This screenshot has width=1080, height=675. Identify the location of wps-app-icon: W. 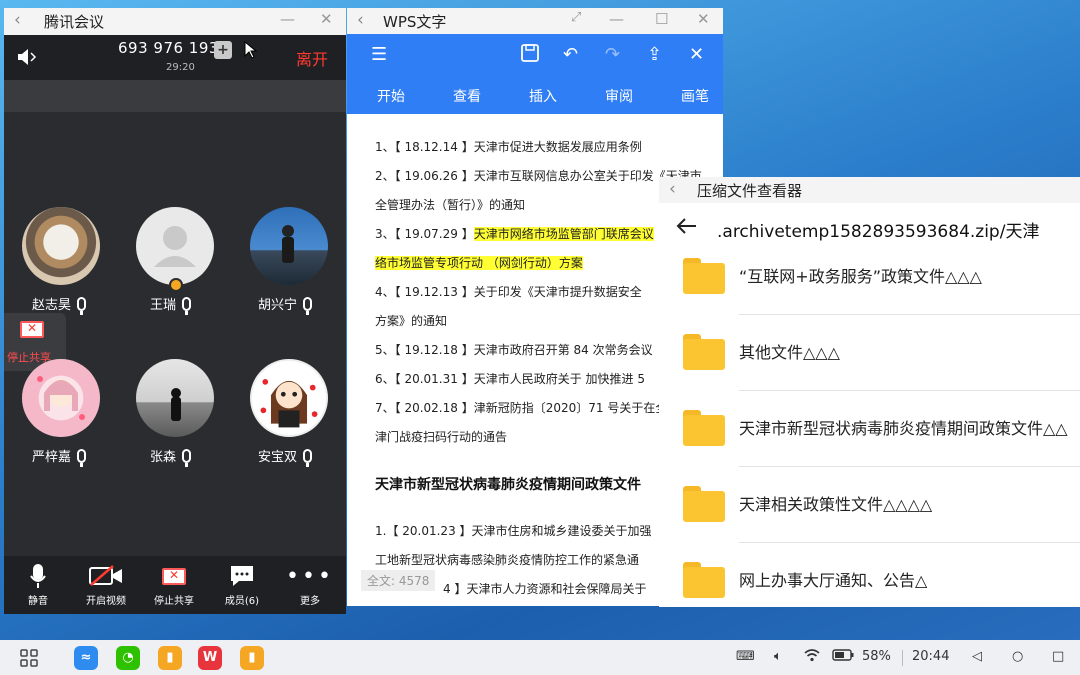
(210, 658).